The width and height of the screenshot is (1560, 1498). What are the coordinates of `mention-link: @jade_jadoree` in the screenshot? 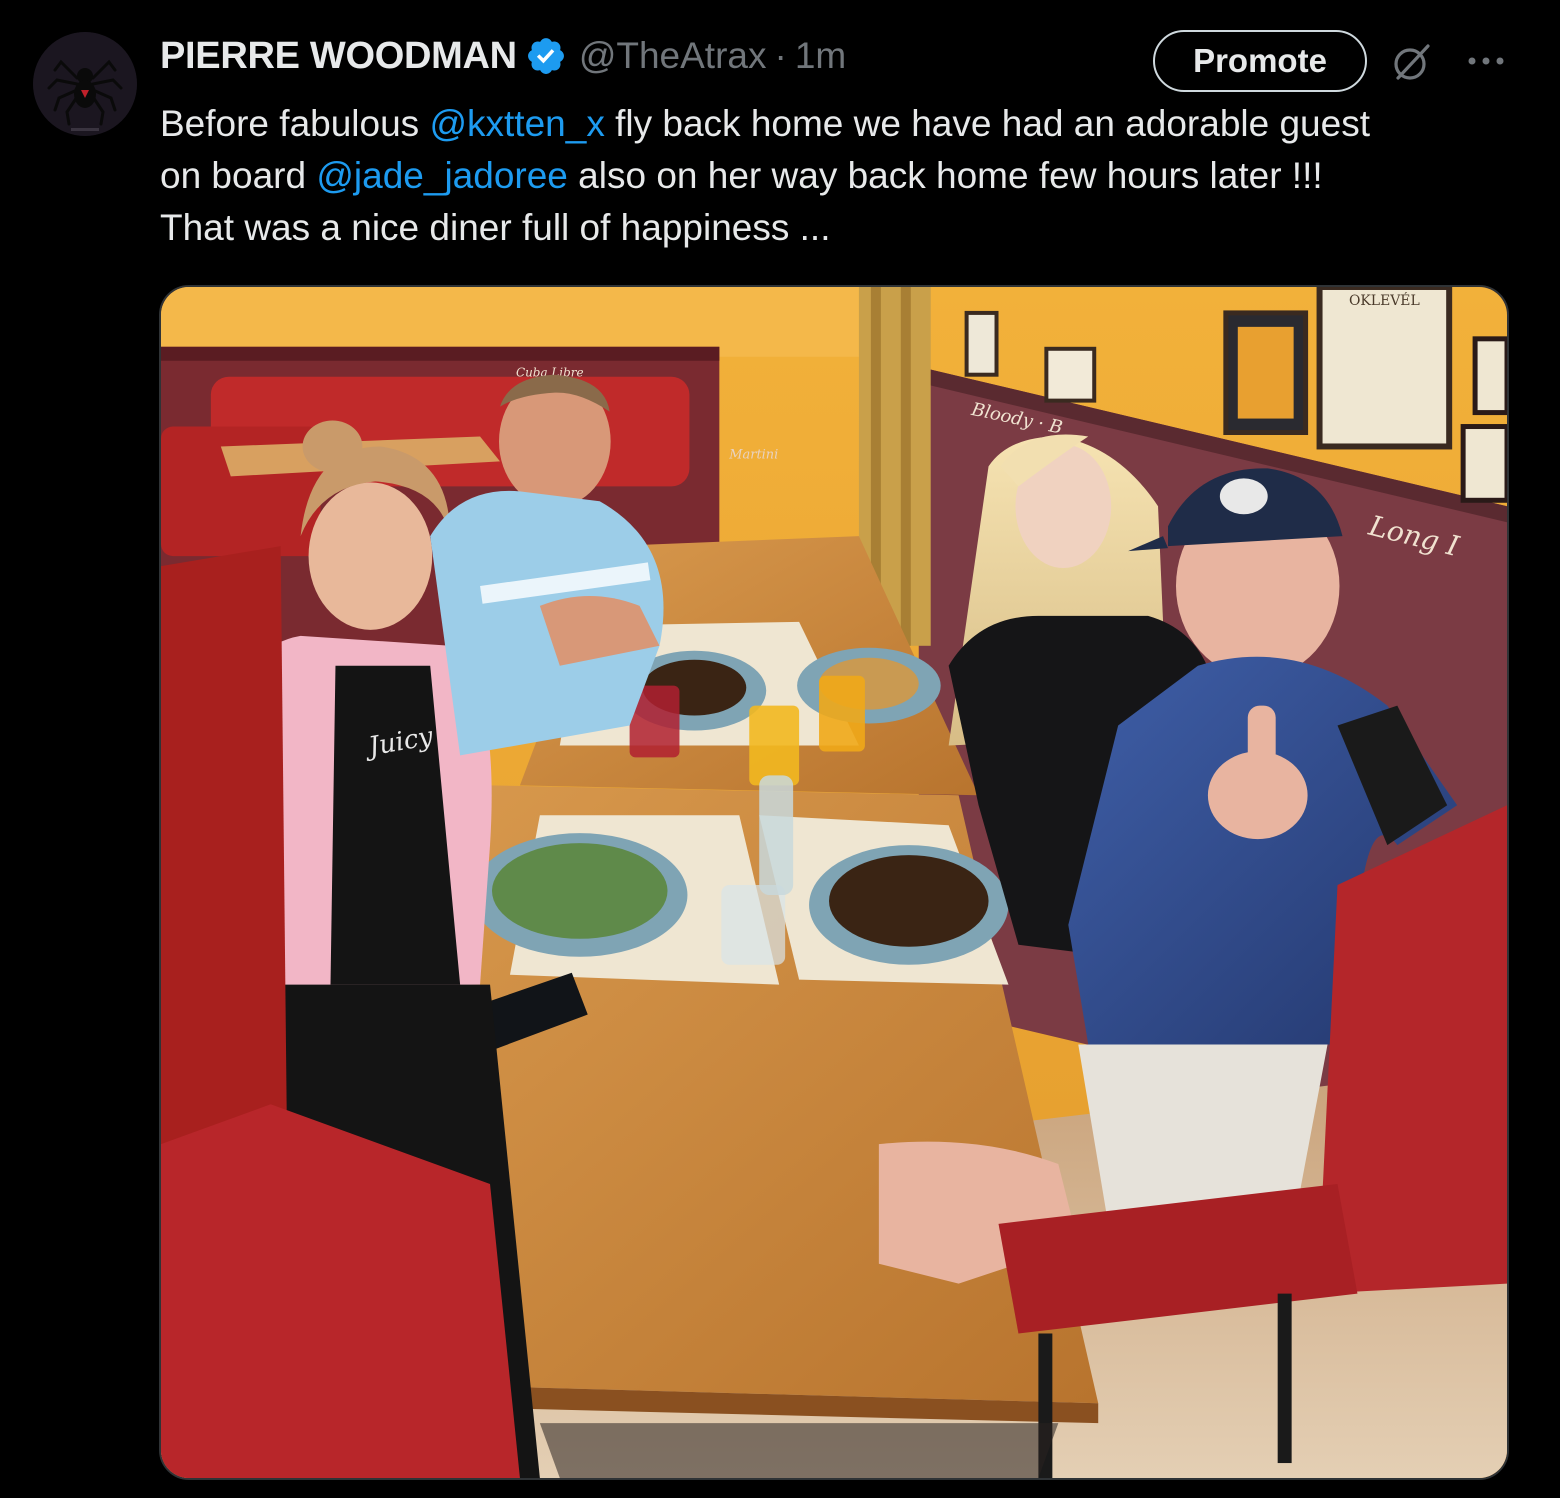 It's located at (442, 175).